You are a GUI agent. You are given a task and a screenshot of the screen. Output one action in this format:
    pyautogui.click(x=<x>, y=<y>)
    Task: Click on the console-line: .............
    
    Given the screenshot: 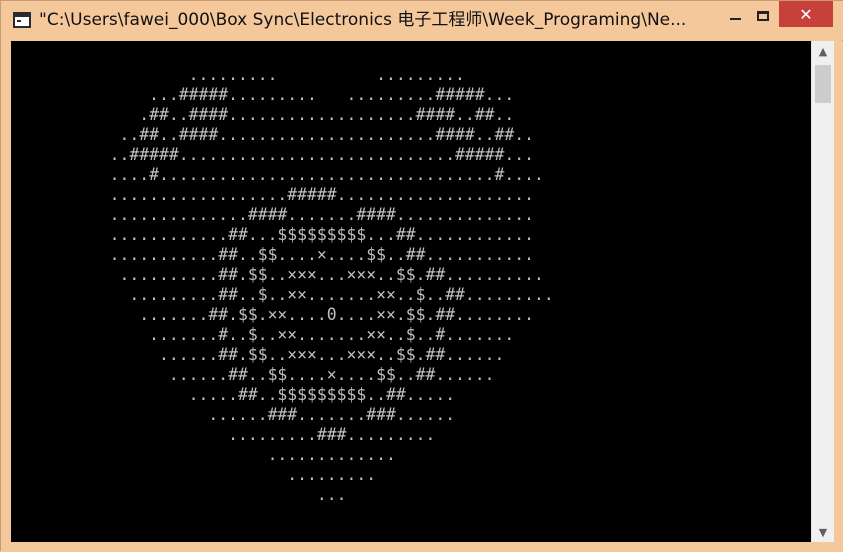 What is the action you would take?
    pyautogui.click(x=203, y=454)
    